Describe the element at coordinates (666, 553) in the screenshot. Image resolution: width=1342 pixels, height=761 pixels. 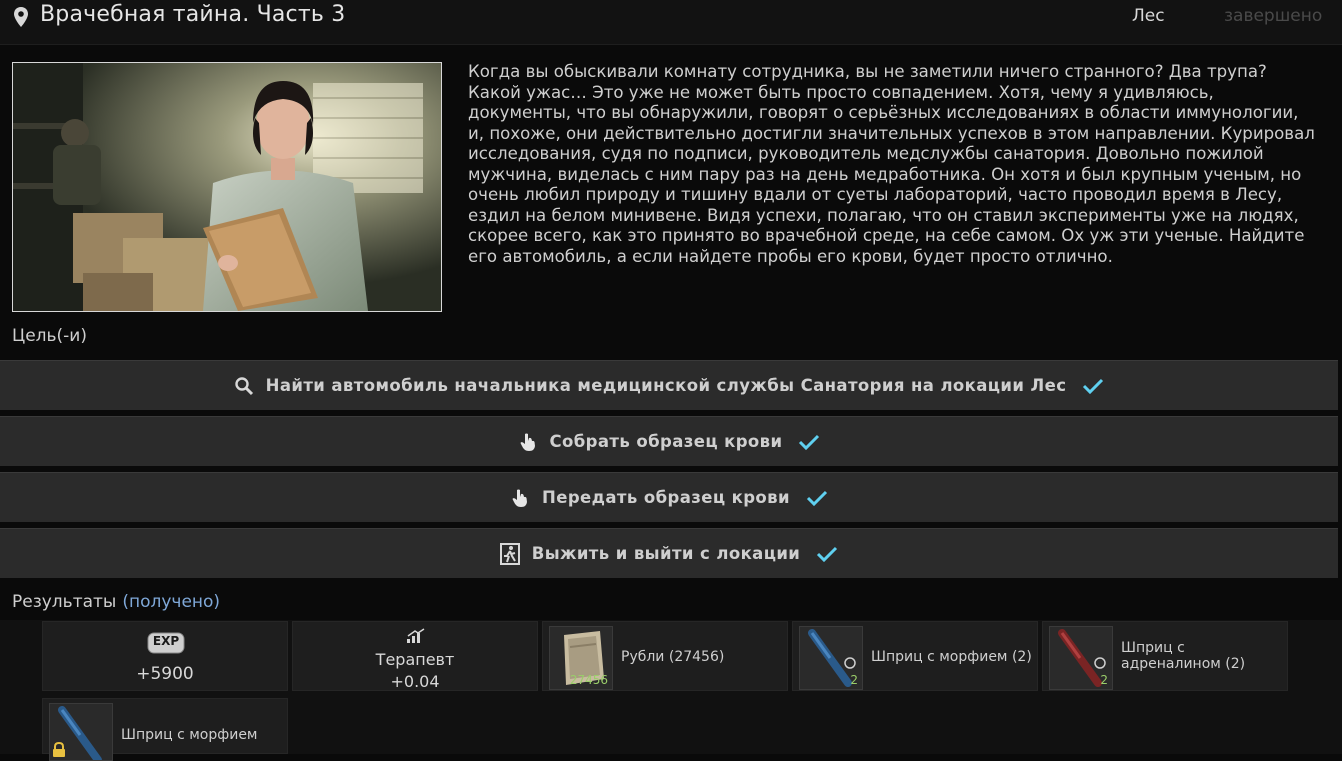
I see `objective-text: Выжить и выйти с локации` at that location.